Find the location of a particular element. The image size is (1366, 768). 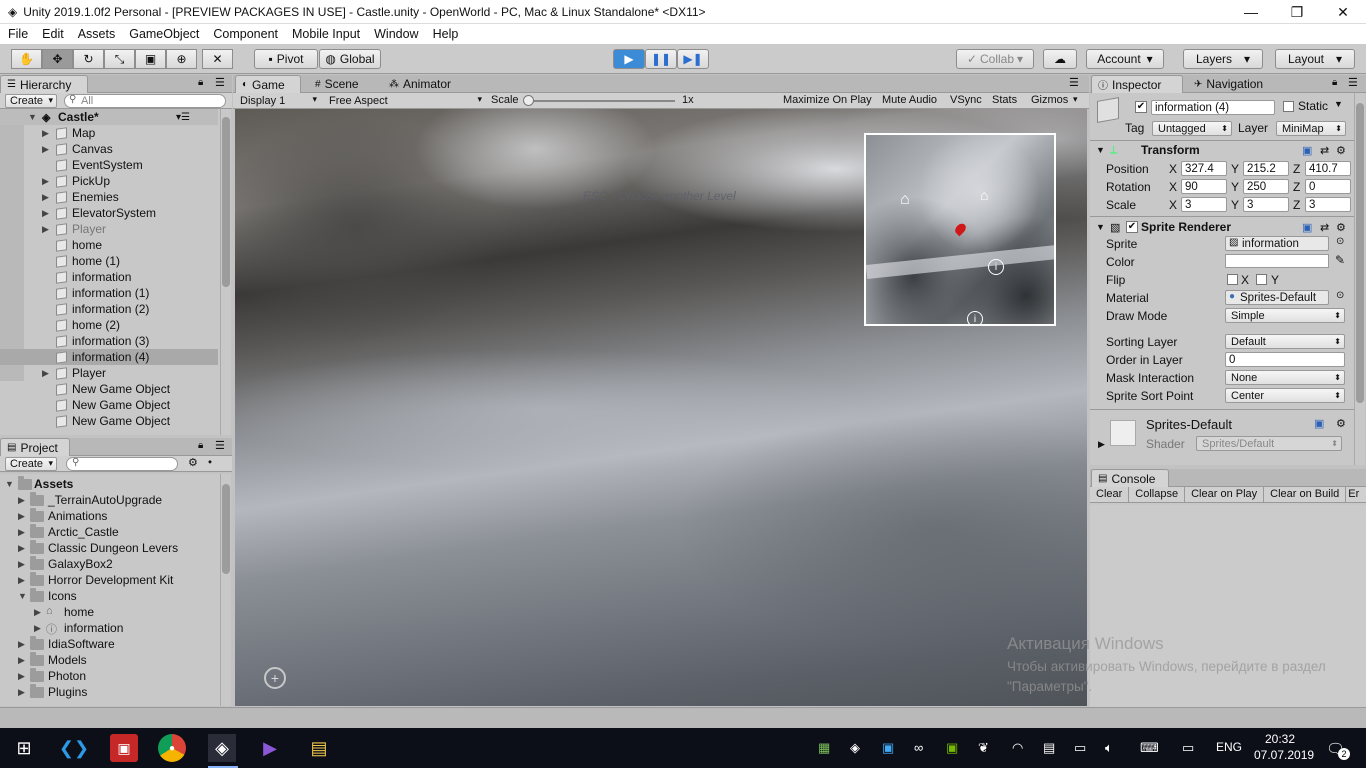

project-item: ▶ ⌂ home is located at coordinates (109, 612).